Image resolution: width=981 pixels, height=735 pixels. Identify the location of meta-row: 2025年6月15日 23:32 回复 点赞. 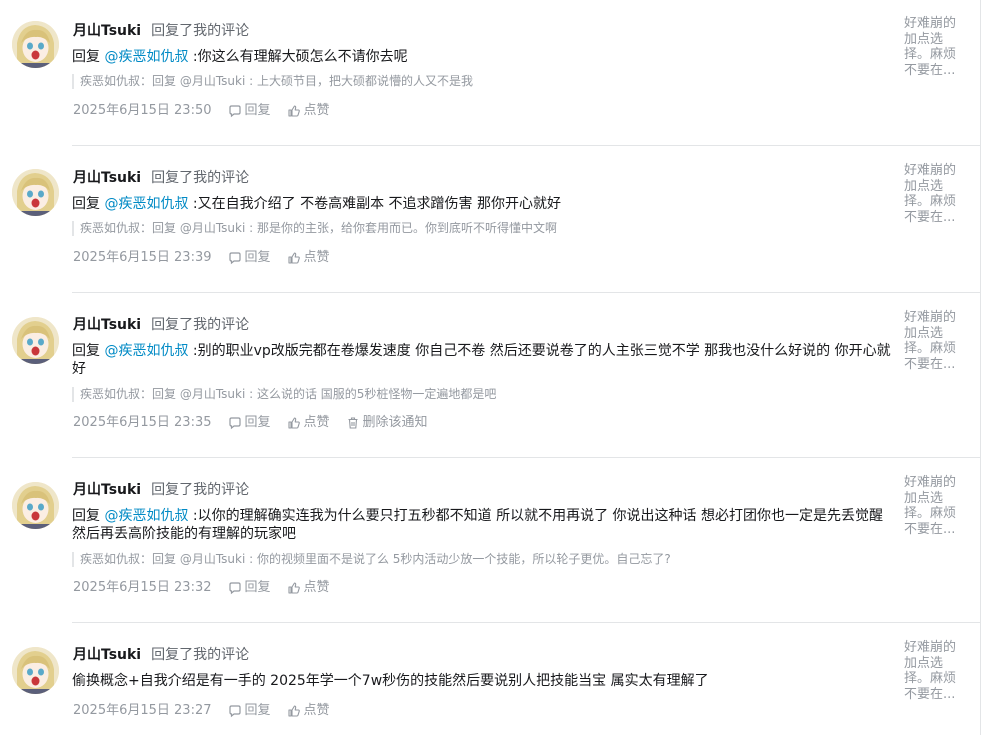
(201, 588).